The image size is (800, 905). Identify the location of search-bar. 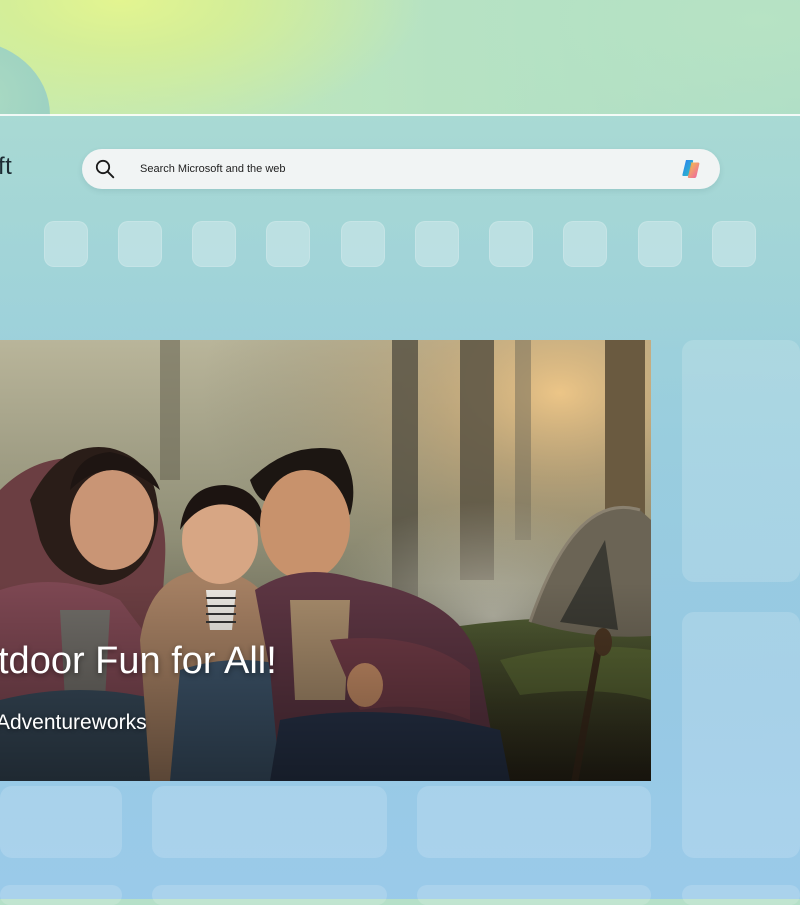
(401, 169).